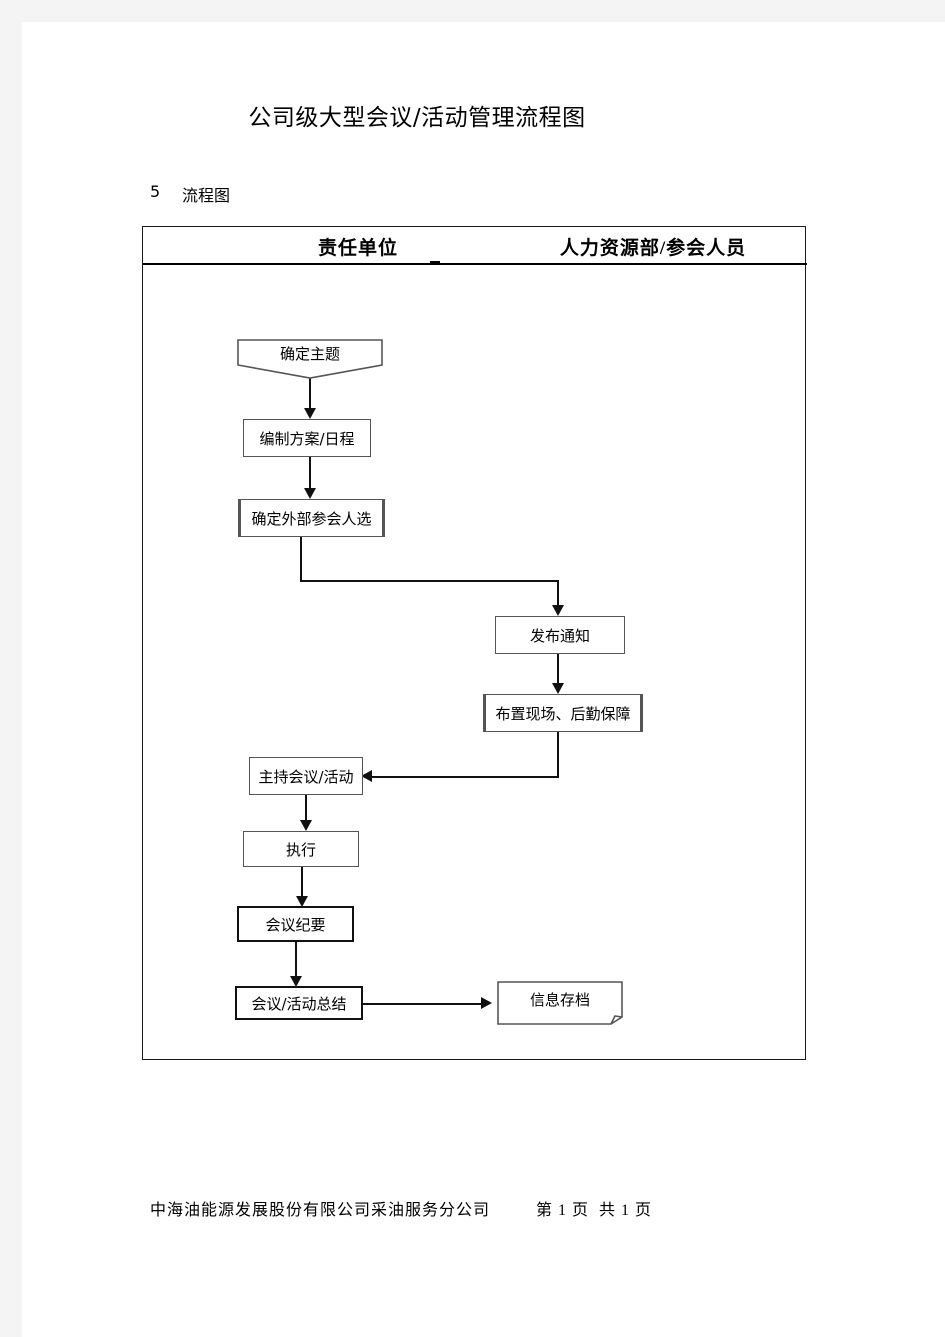 Image resolution: width=945 pixels, height=1337 pixels. What do you see at coordinates (486, 1003) in the screenshot?
I see `edge-arrow-n9-n10` at bounding box center [486, 1003].